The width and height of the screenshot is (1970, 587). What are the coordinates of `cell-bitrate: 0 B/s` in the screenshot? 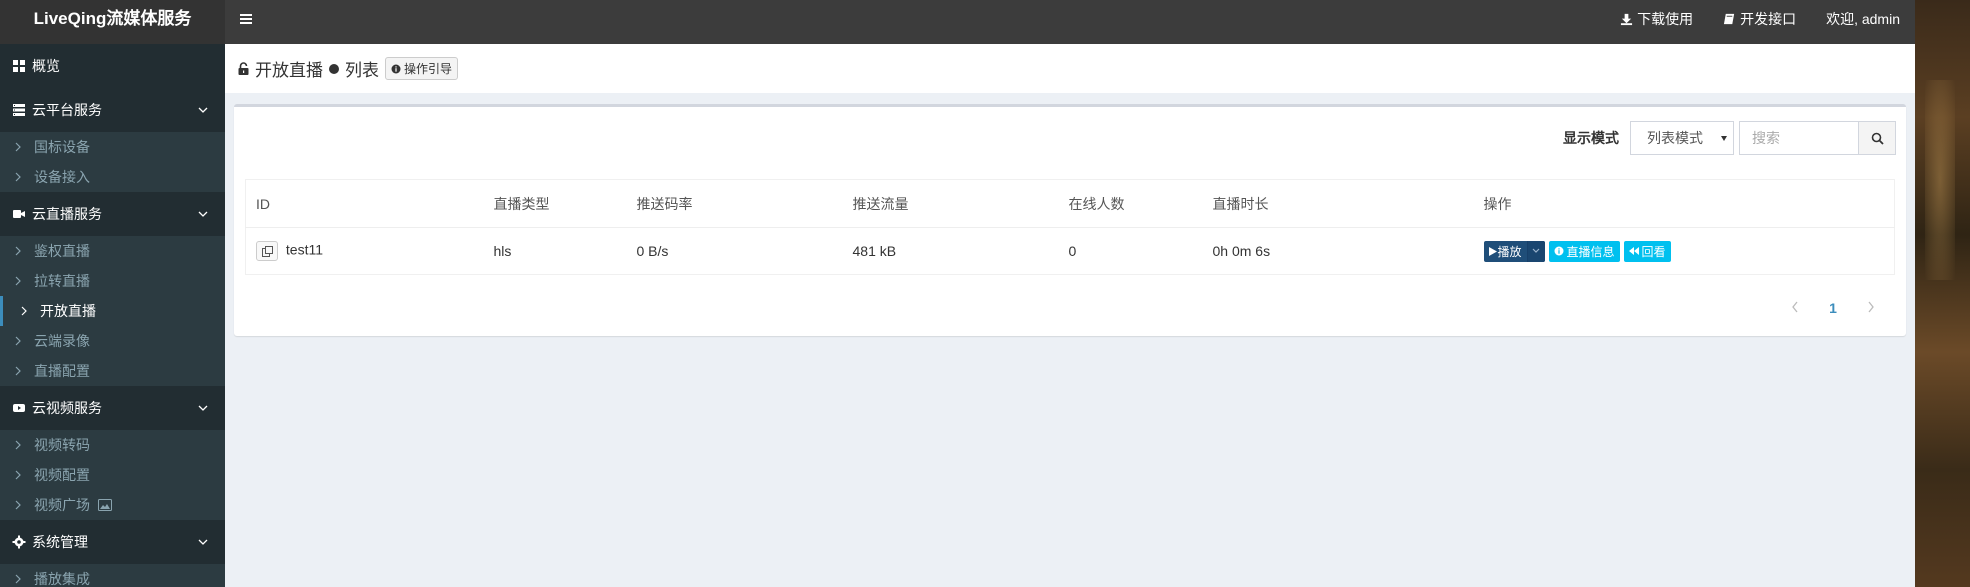 It's located at (734, 251).